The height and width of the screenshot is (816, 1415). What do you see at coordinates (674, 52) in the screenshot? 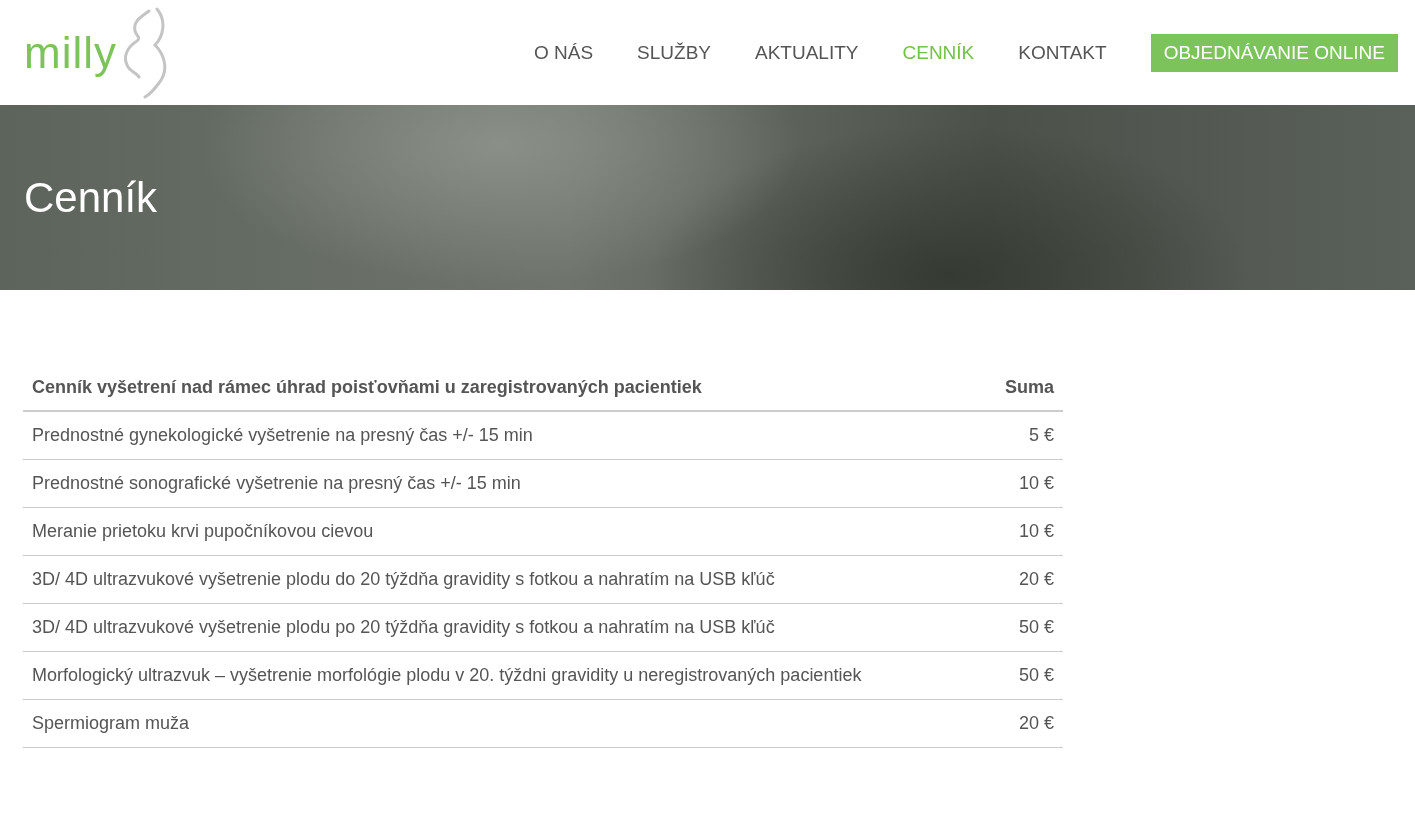
I see `nav-link: SLUŽBY` at bounding box center [674, 52].